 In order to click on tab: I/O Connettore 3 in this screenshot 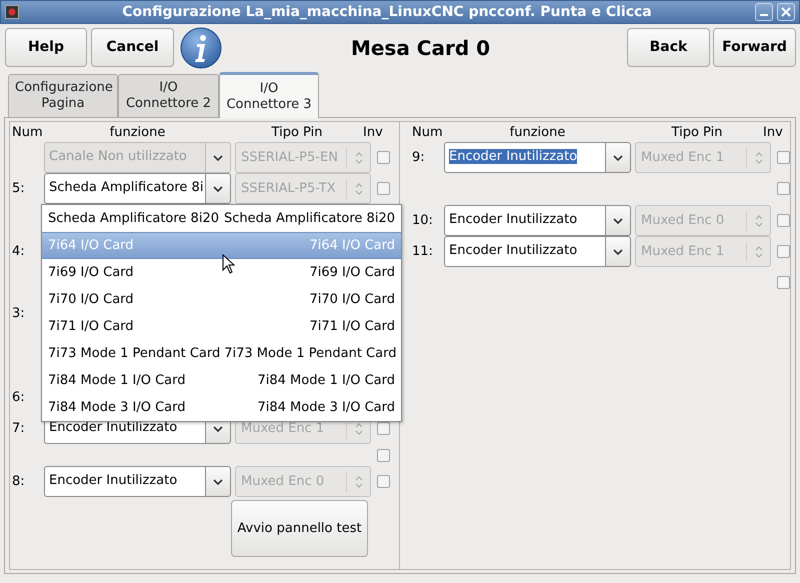, I will do `click(269, 95)`.